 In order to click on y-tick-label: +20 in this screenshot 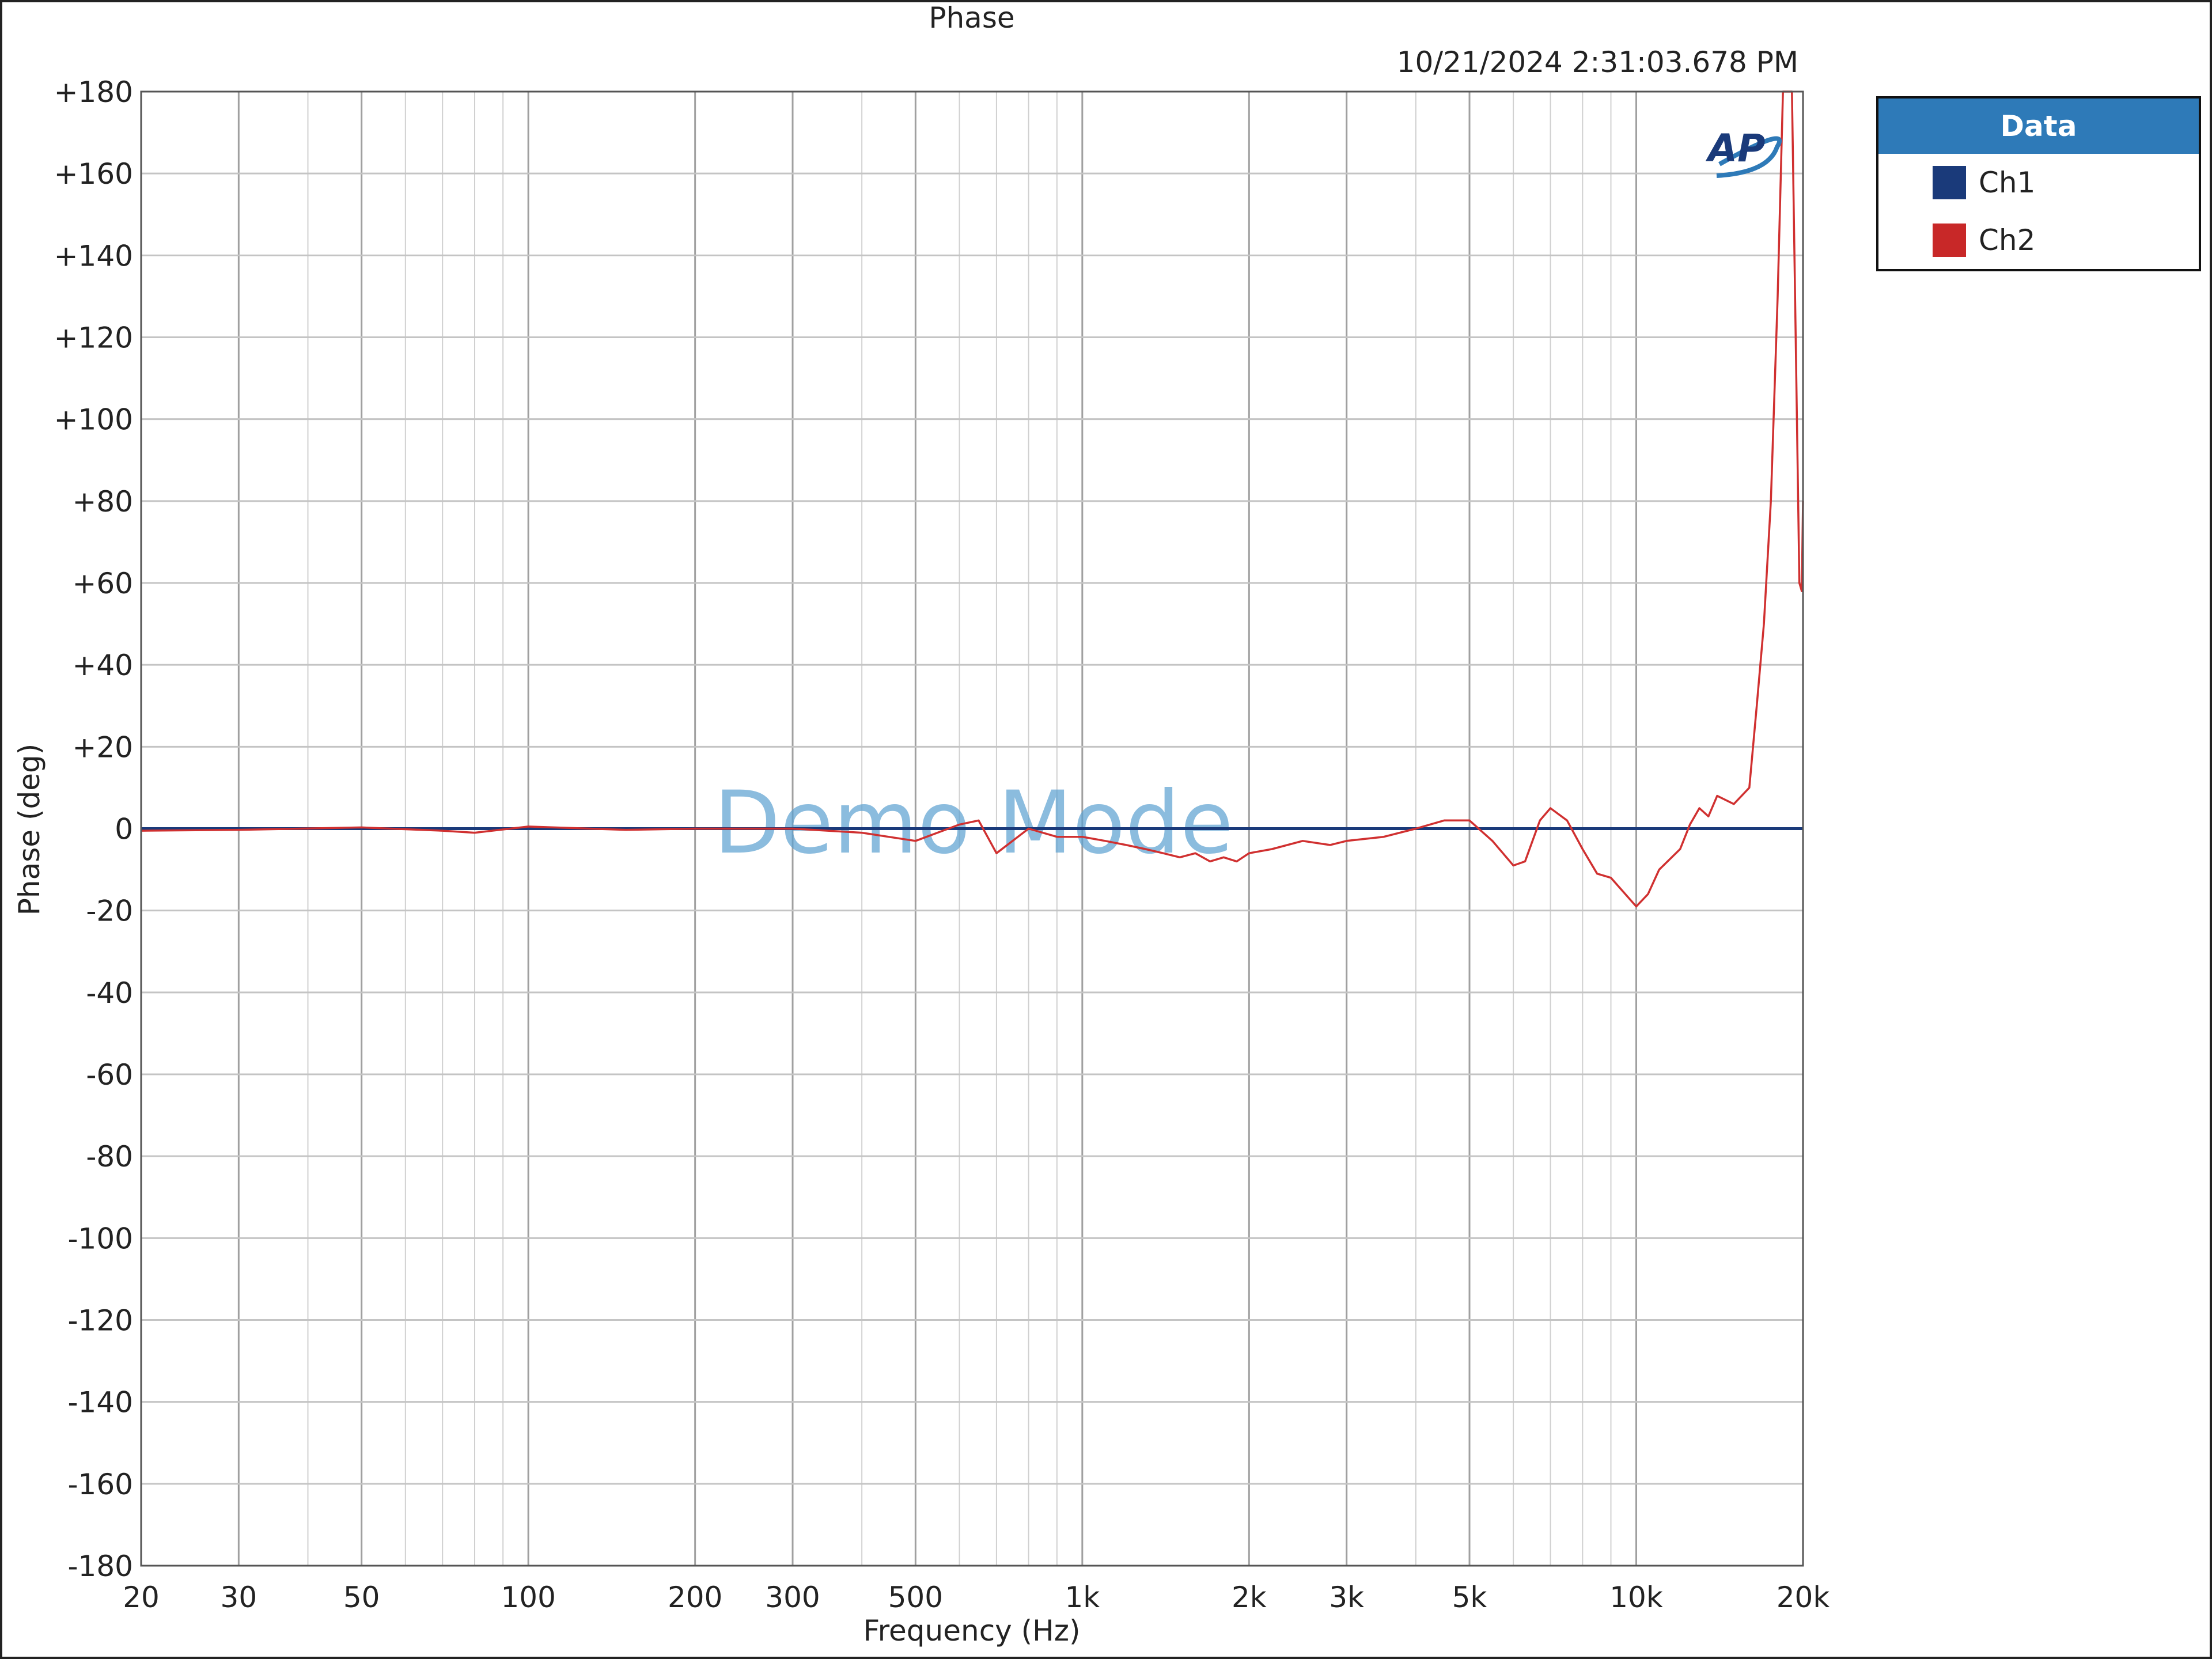, I will do `click(102, 747)`.